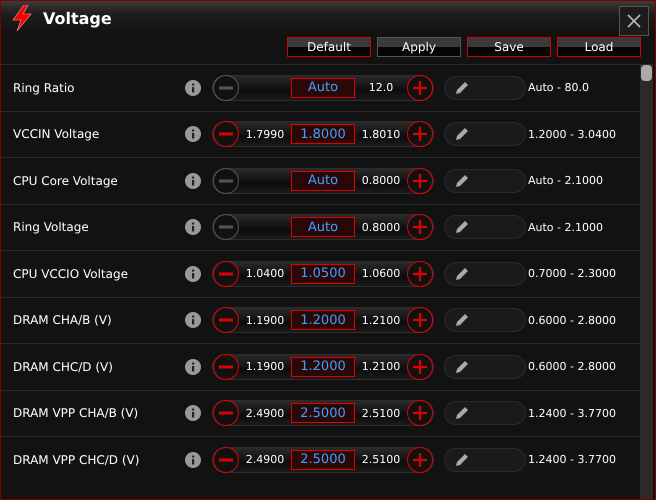 This screenshot has height=500, width=656. What do you see at coordinates (51, 227) in the screenshot?
I see `setting-label: Ring Voltage` at bounding box center [51, 227].